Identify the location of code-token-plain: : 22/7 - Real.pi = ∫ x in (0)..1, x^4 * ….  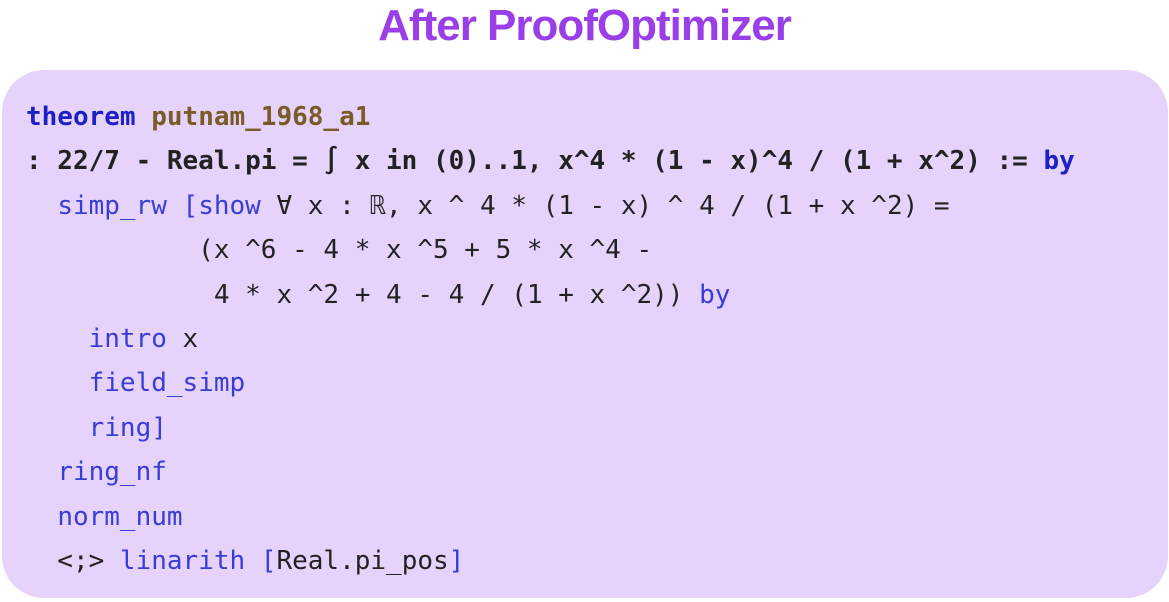
(535, 161).